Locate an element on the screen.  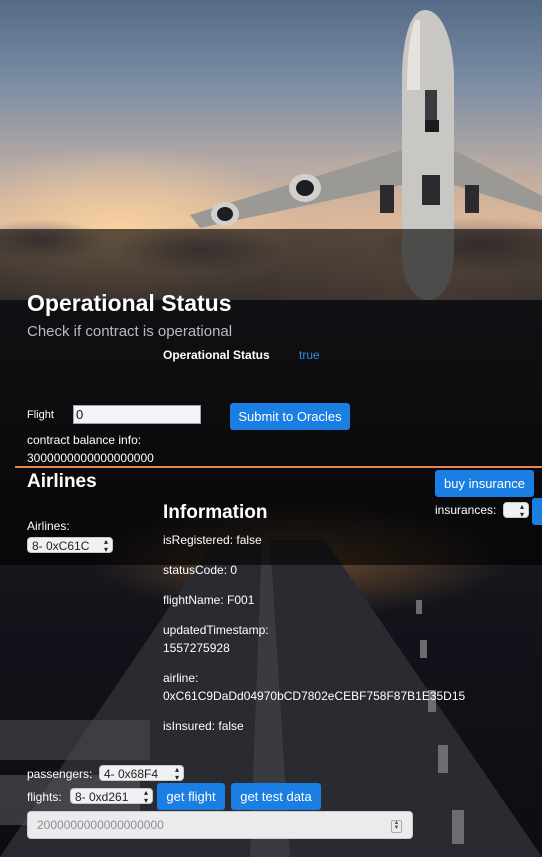
airlines-select-value: 8- 0xC61C is located at coordinates (61, 546).